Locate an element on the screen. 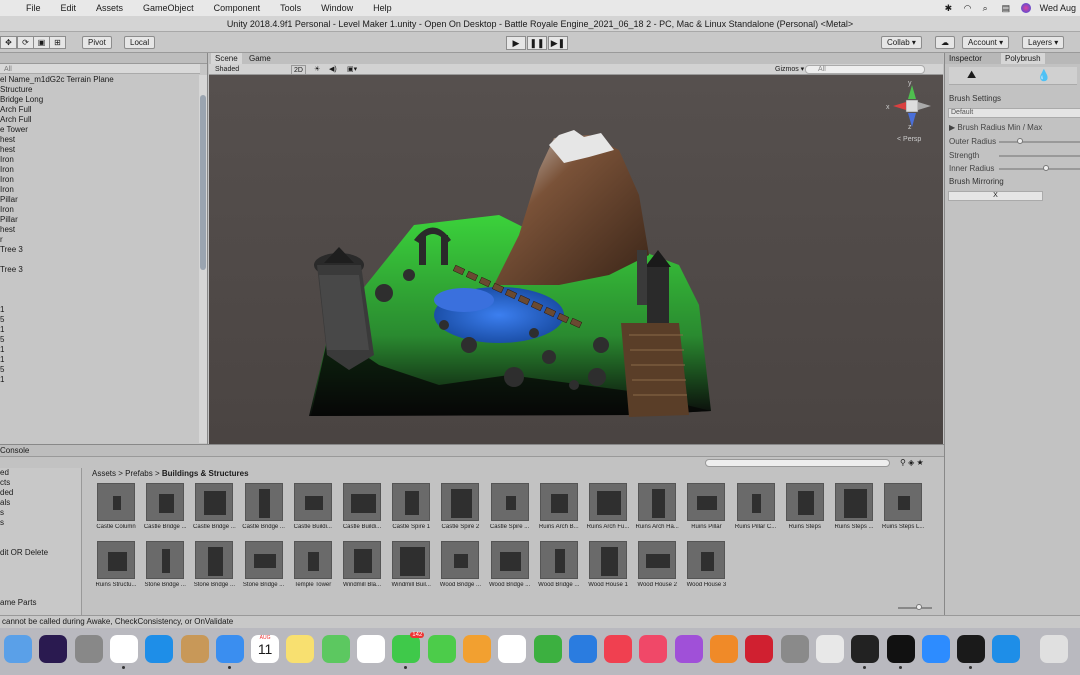  pivot-button: Pivot is located at coordinates (97, 42).